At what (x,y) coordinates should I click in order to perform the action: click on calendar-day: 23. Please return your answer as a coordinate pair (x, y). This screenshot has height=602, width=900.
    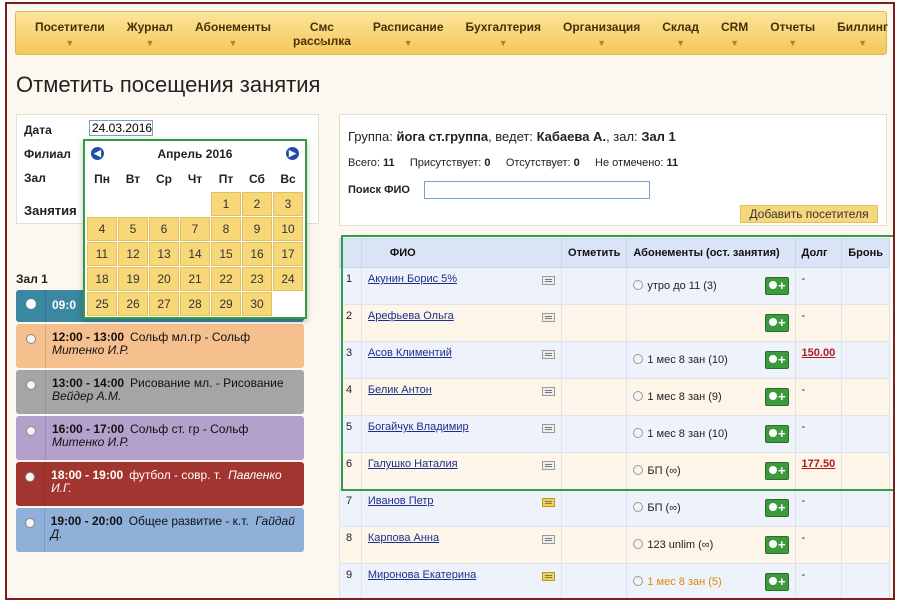
    Looking at the image, I should click on (257, 279).